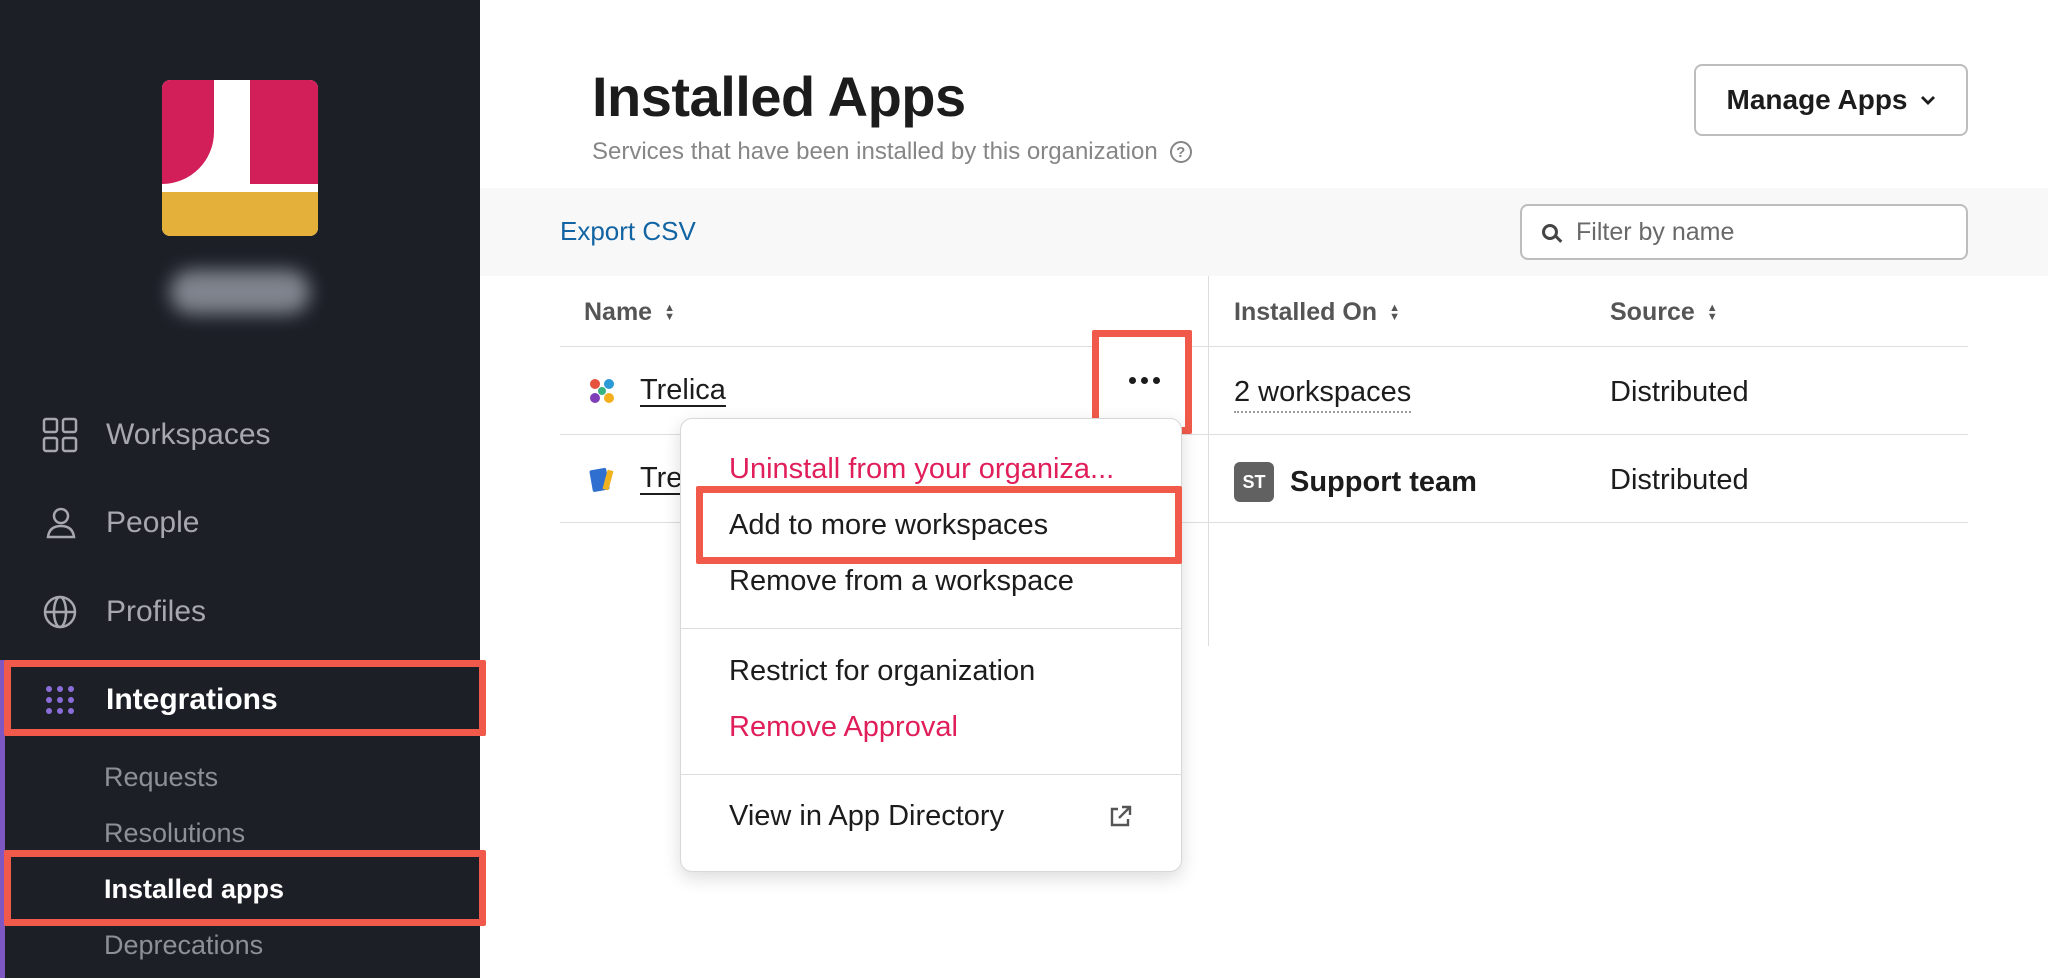 This screenshot has height=978, width=2048. Describe the element at coordinates (60, 435) in the screenshot. I see `grid-icon` at that location.